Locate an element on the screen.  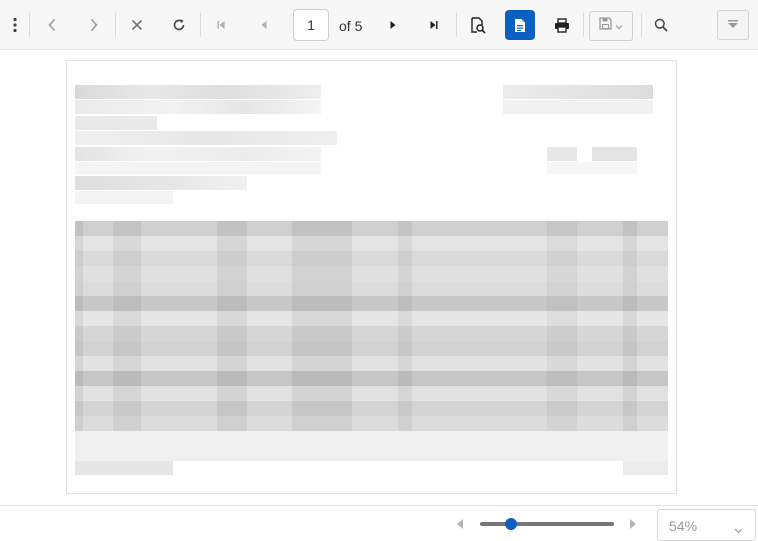
back-button is located at coordinates (52, 25).